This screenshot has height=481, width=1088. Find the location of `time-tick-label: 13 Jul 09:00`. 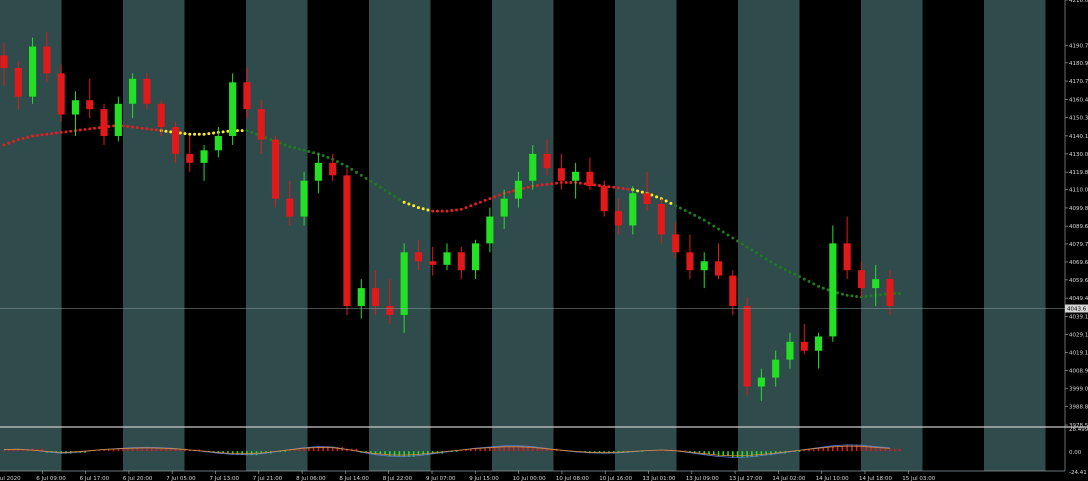

time-tick-label: 13 Jul 09:00 is located at coordinates (702, 478).